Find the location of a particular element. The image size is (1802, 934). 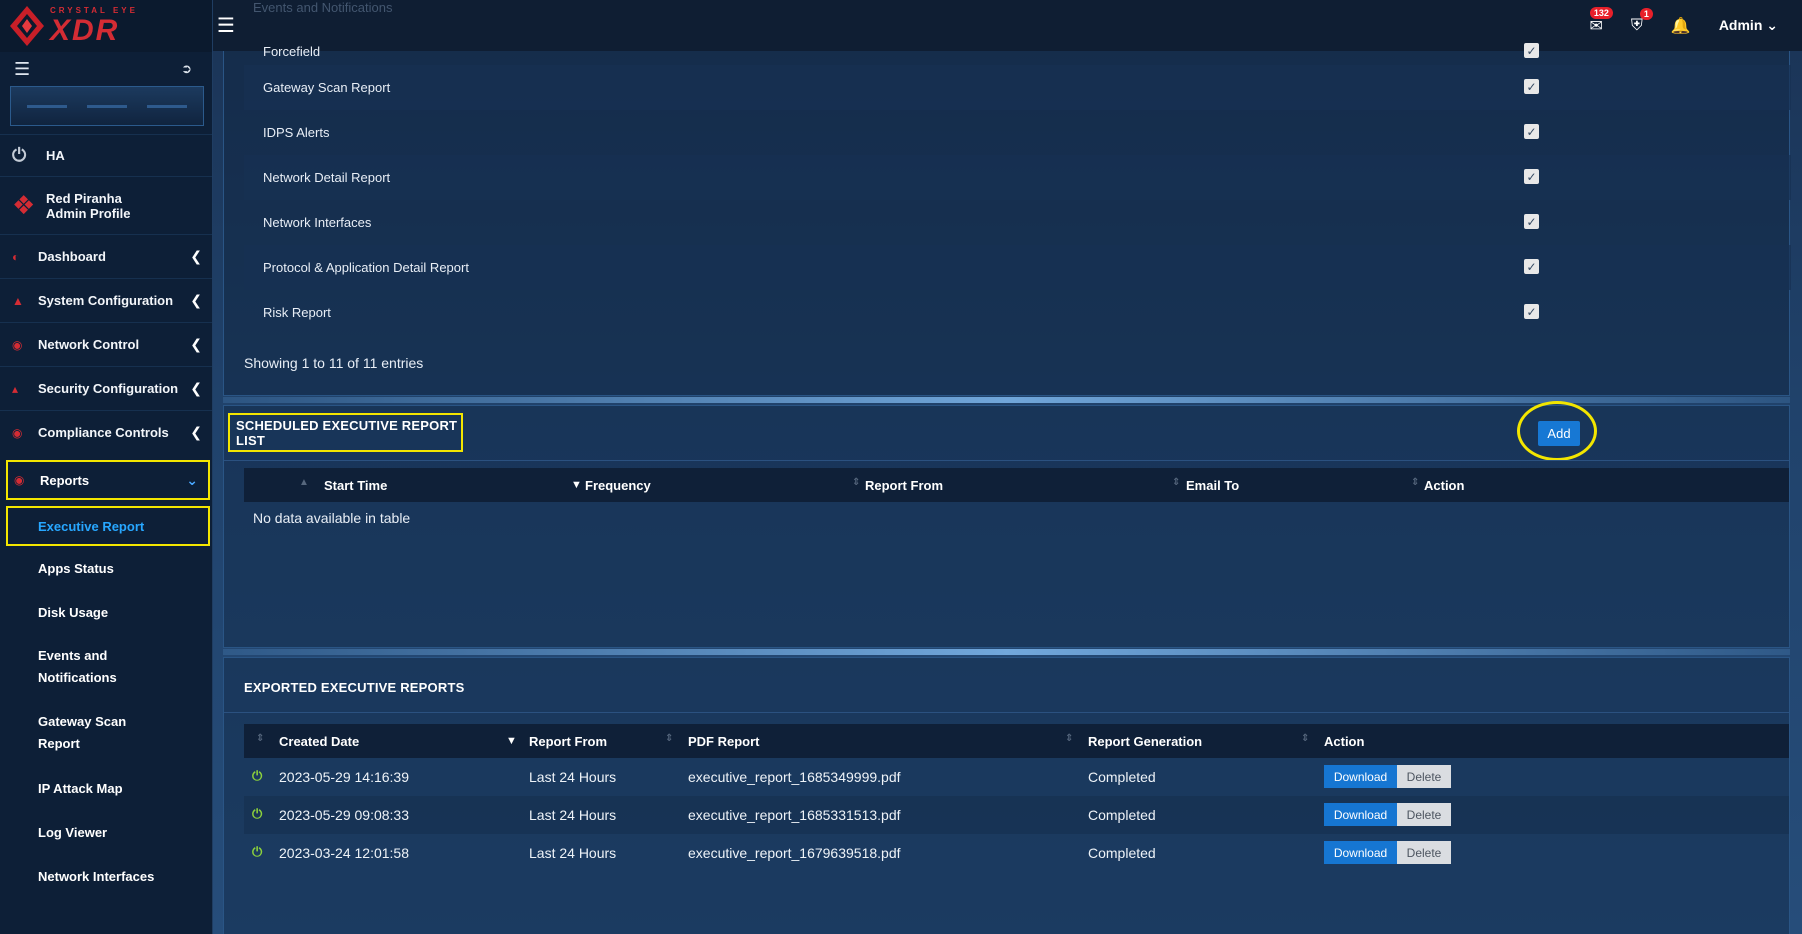

sidebar-subitem-label: Executive Report is located at coordinates (91, 526).